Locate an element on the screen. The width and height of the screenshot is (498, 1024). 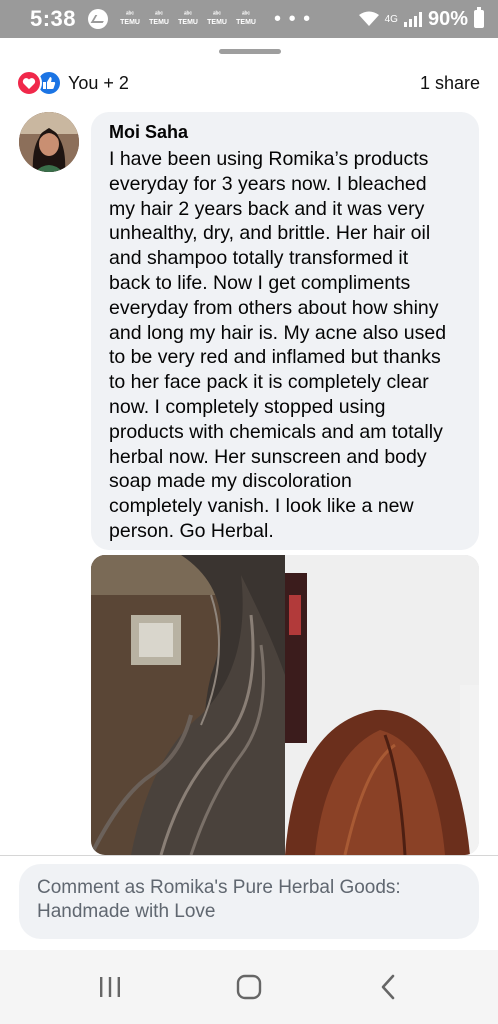
love-icon is located at coordinates (29, 83).